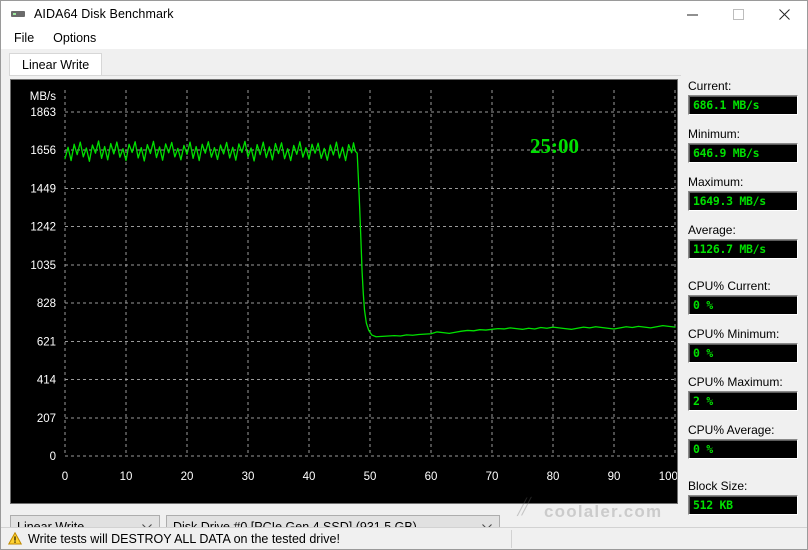 The width and height of the screenshot is (808, 550). What do you see at coordinates (729, 249) in the screenshot?
I see `stat-value-average: 1126.7 MB/s` at bounding box center [729, 249].